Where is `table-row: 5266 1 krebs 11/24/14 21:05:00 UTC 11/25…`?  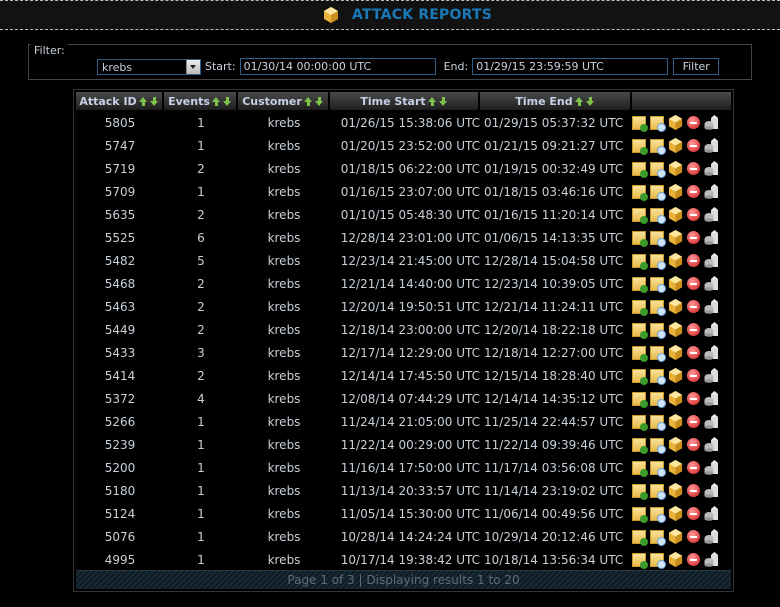 table-row: 5266 1 krebs 11/24/14 21:05:00 UTC 11/25… is located at coordinates (397, 421).